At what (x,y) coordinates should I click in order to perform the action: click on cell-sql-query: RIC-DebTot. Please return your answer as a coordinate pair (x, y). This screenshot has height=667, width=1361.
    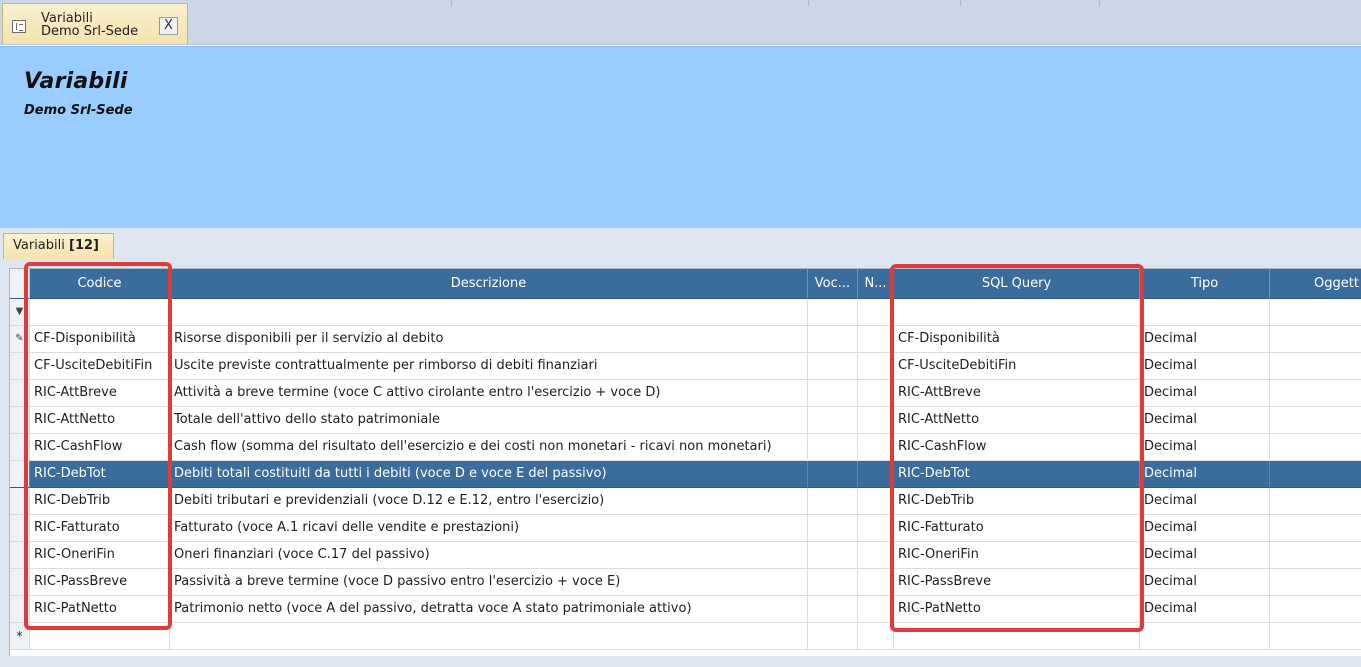
    Looking at the image, I should click on (1017, 474).